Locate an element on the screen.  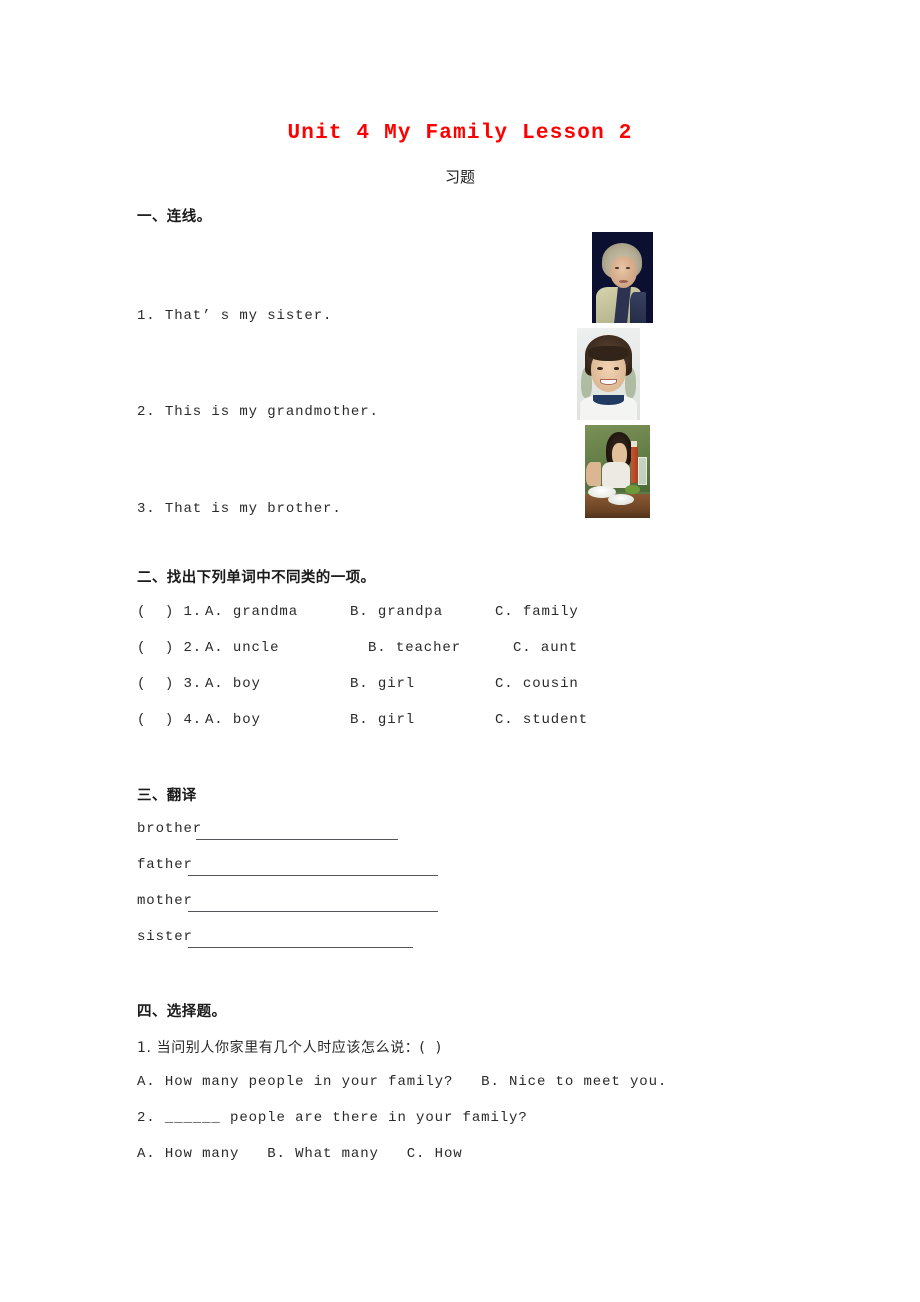
odd-row-1-option-a: A. grandma is located at coordinates (251, 612).